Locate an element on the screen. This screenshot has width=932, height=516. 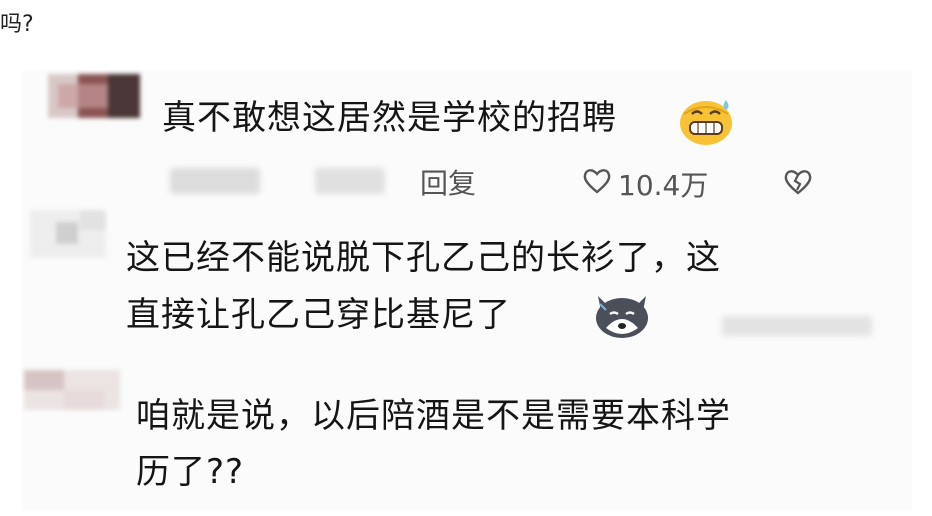
husky-dog-emoji-icon is located at coordinates (622, 316).